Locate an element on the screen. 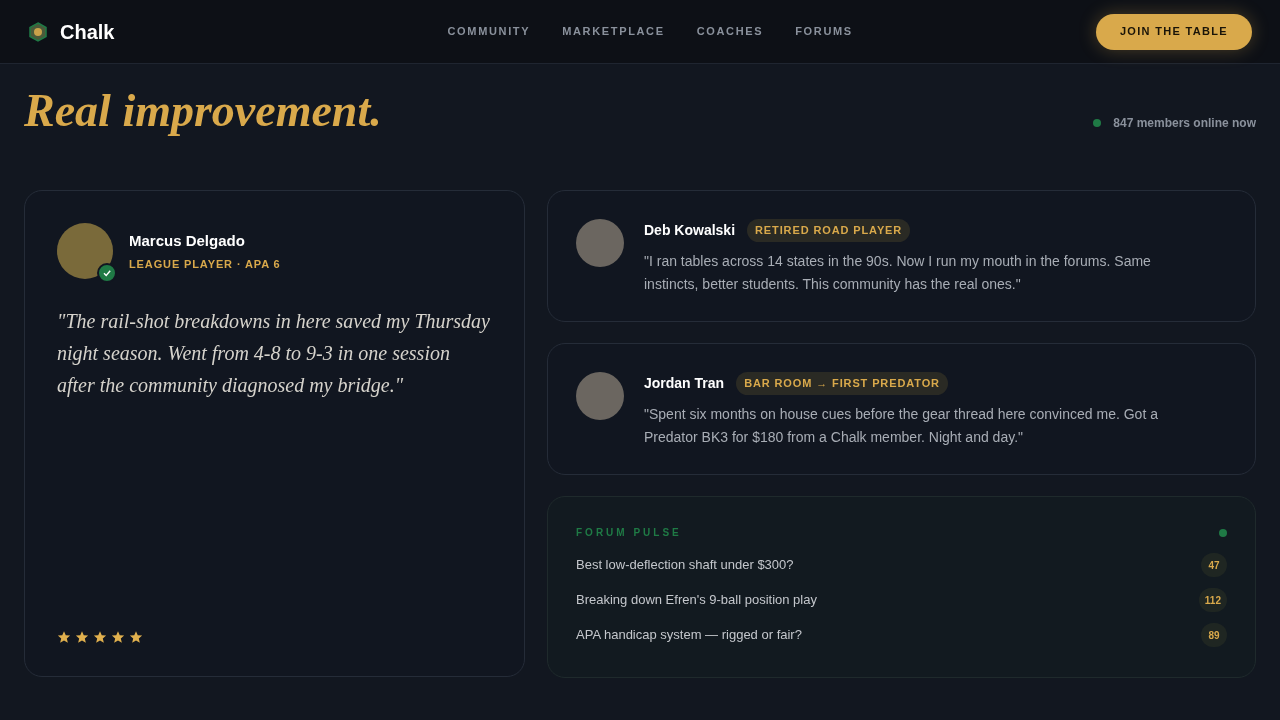  featured-quote: "The rail-shot breakdowns in here saved my Thursday night season. Went from 4-8 to 9-3 in one session after the community diagnosed my bridge." is located at coordinates (274, 354).